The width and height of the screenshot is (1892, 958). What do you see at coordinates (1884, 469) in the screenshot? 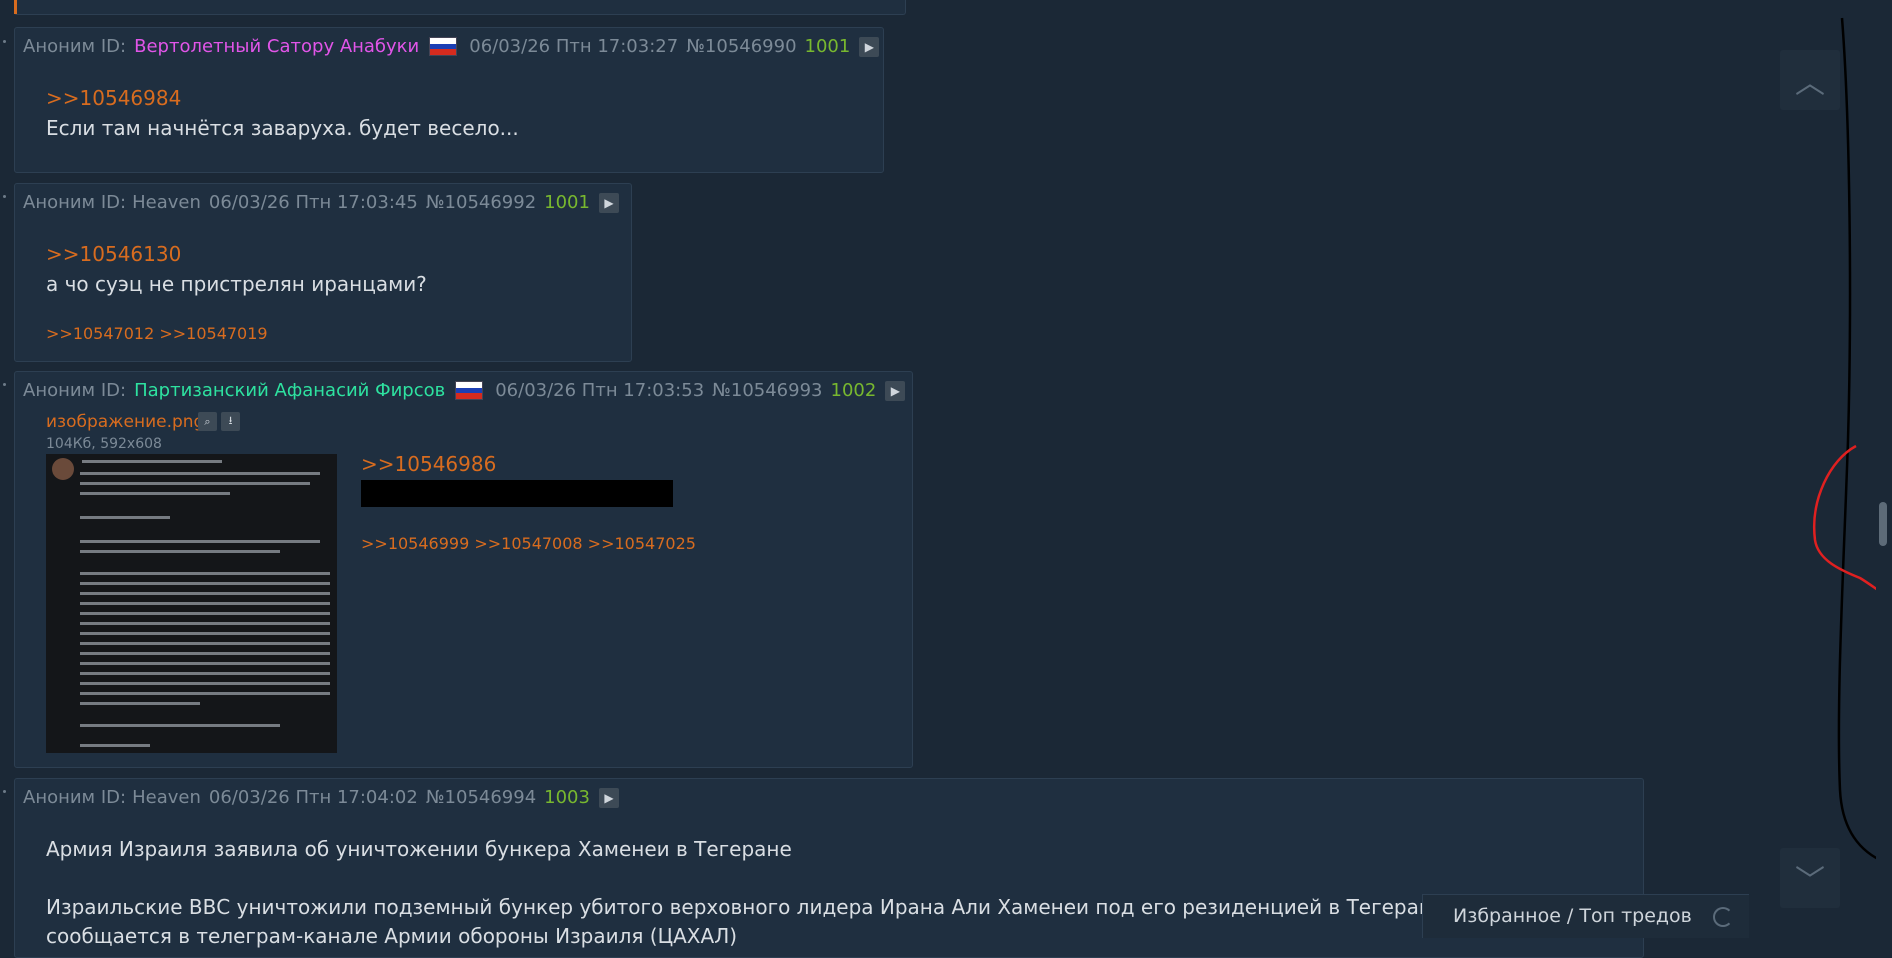
I see `scrollbar-track` at bounding box center [1884, 469].